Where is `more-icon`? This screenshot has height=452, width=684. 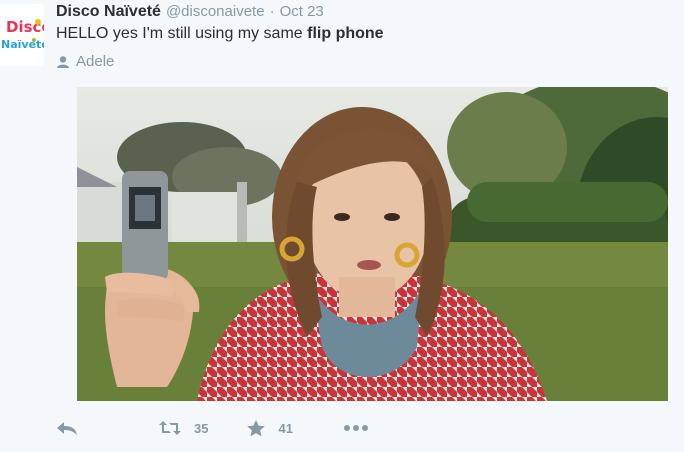 more-icon is located at coordinates (355, 428).